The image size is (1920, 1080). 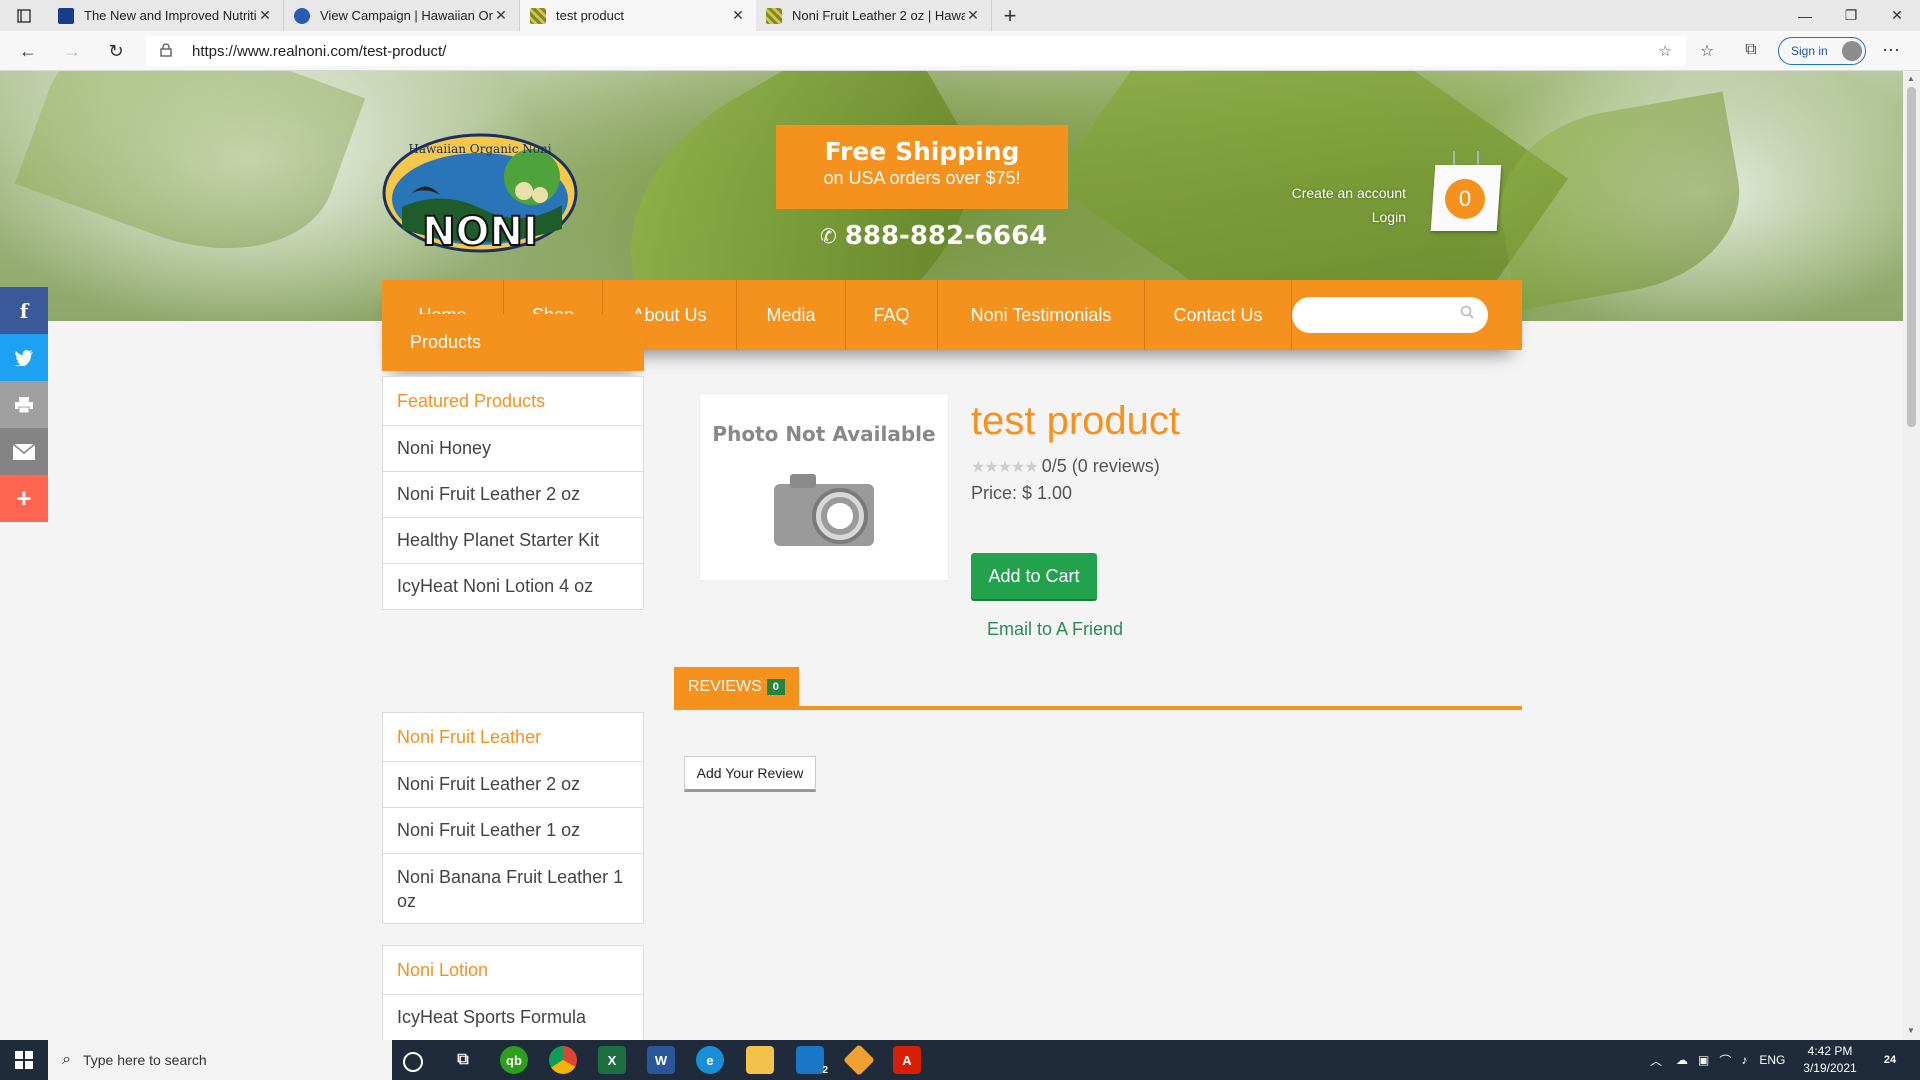 I want to click on site-search-input, so click(x=1390, y=315).